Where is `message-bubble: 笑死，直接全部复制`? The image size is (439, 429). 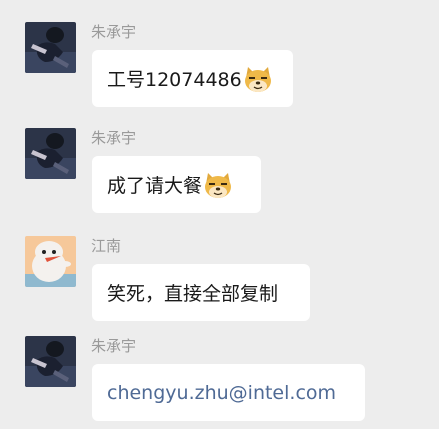
message-bubble: 笑死，直接全部复制 is located at coordinates (201, 292).